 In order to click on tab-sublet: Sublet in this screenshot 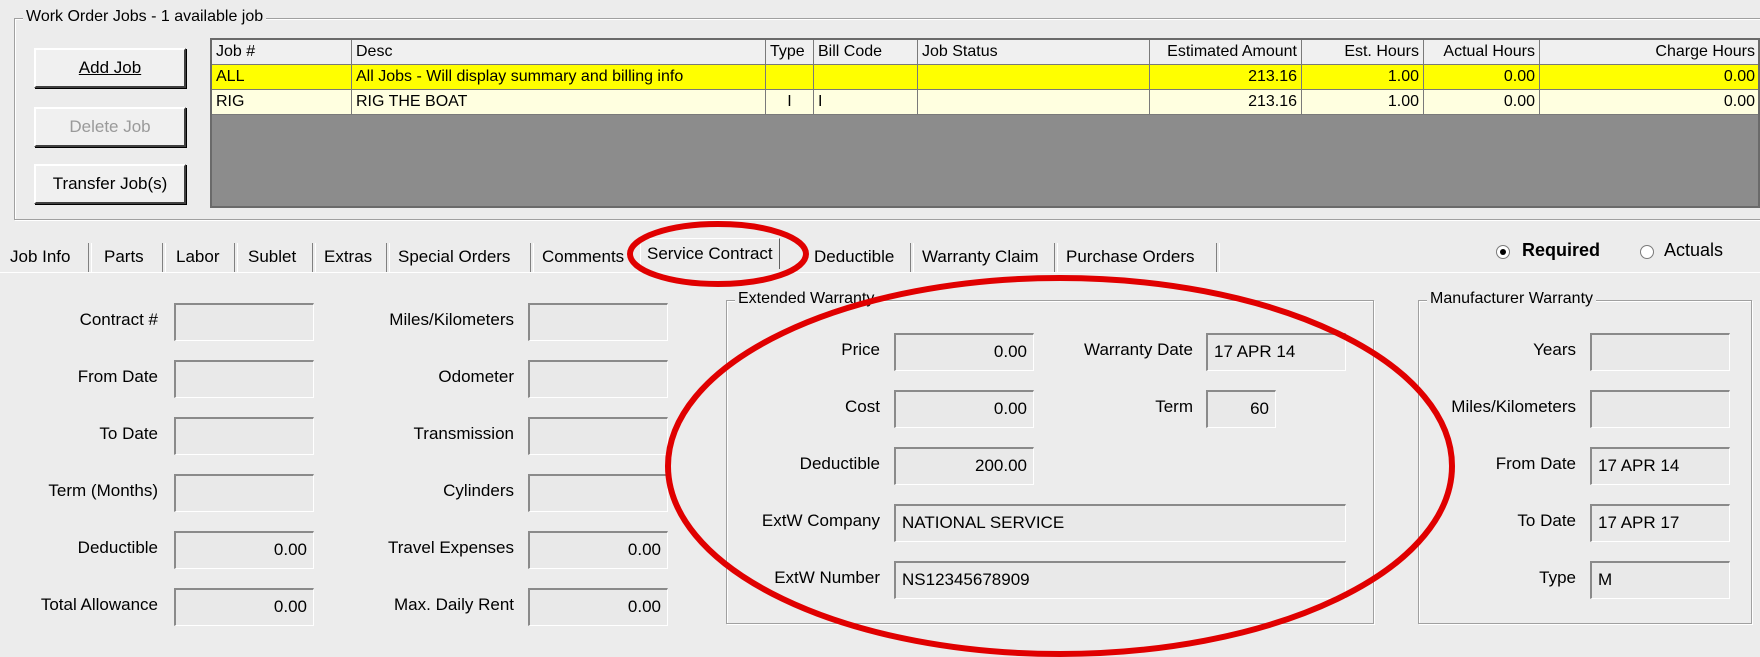, I will do `click(272, 257)`.